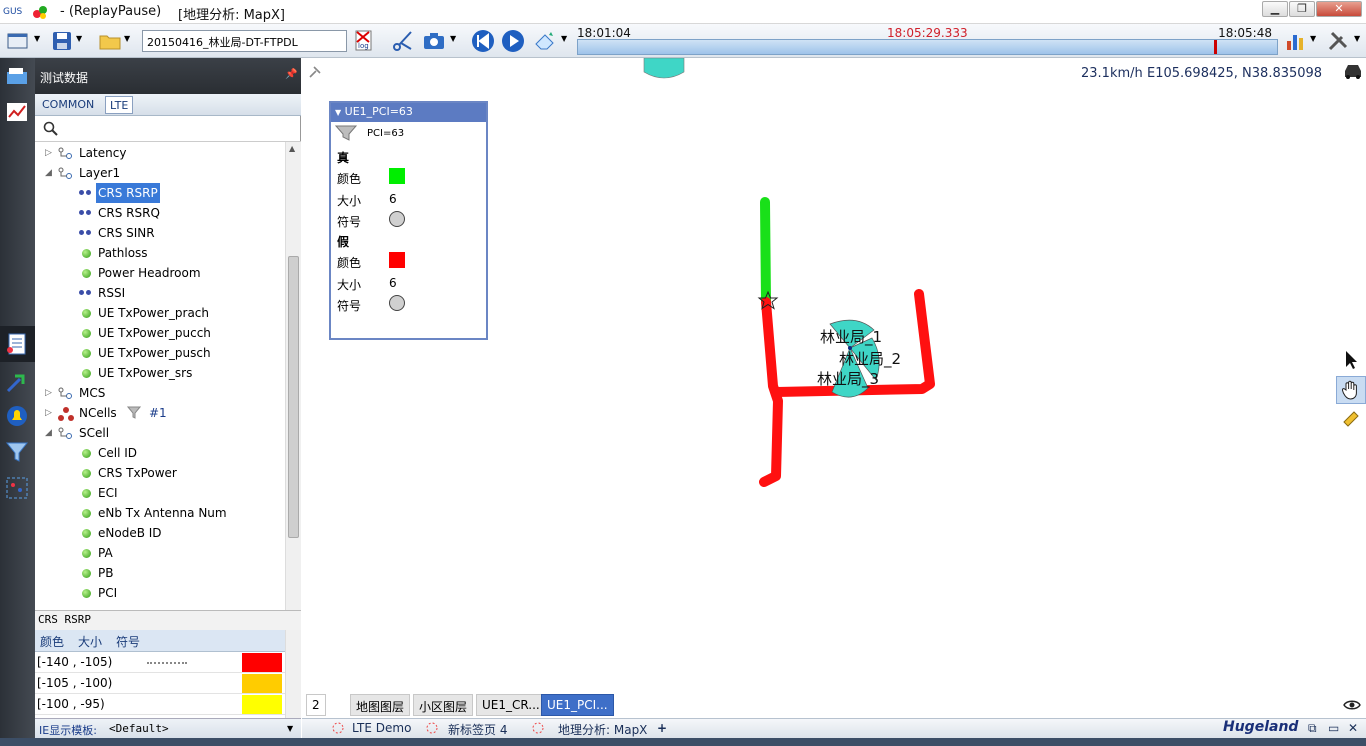  I want to click on line-chart-icon, so click(17, 112).